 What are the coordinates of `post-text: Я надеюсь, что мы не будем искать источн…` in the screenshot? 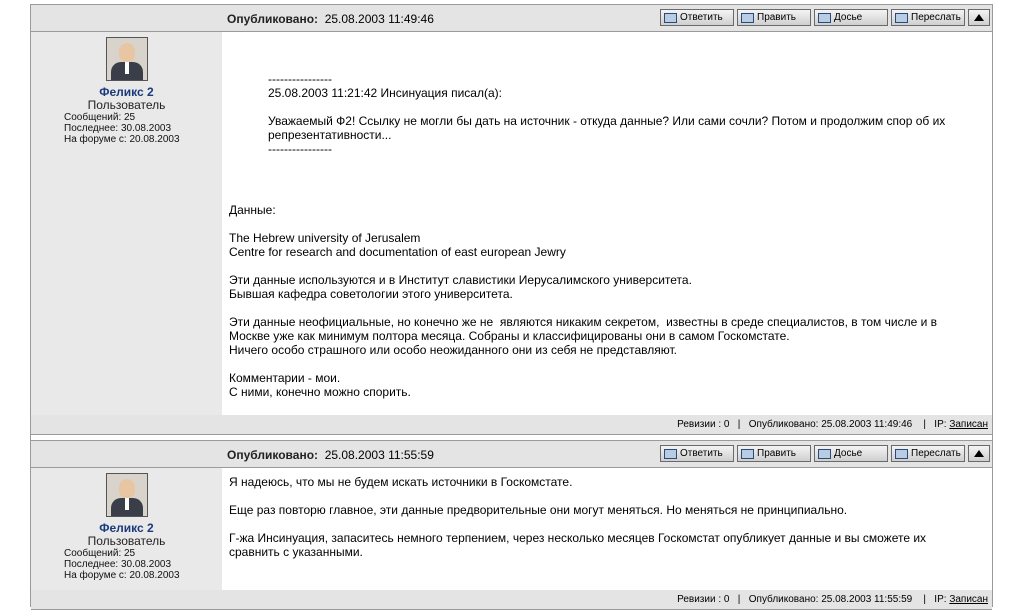 It's located at (578, 517).